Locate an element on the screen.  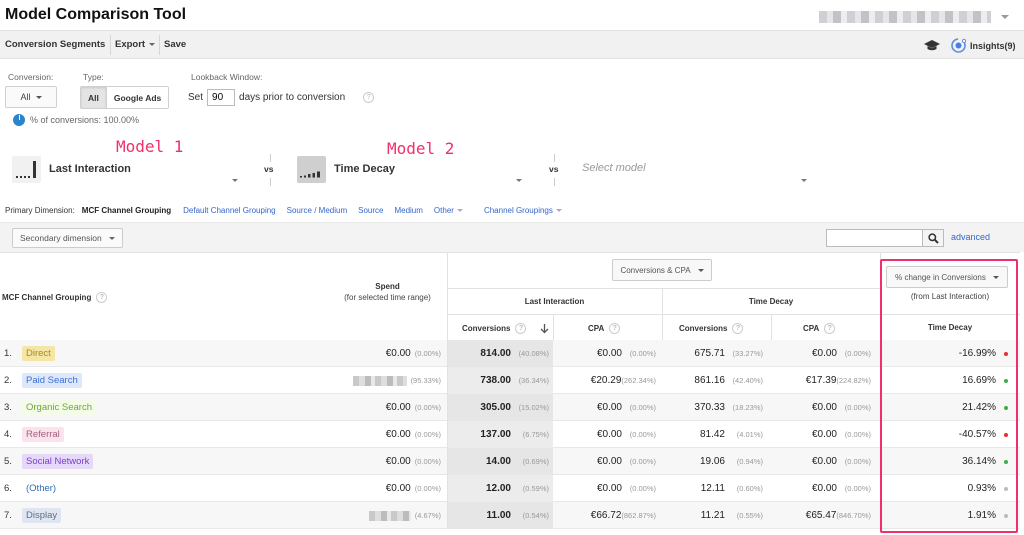
table-search-input is located at coordinates (874, 238).